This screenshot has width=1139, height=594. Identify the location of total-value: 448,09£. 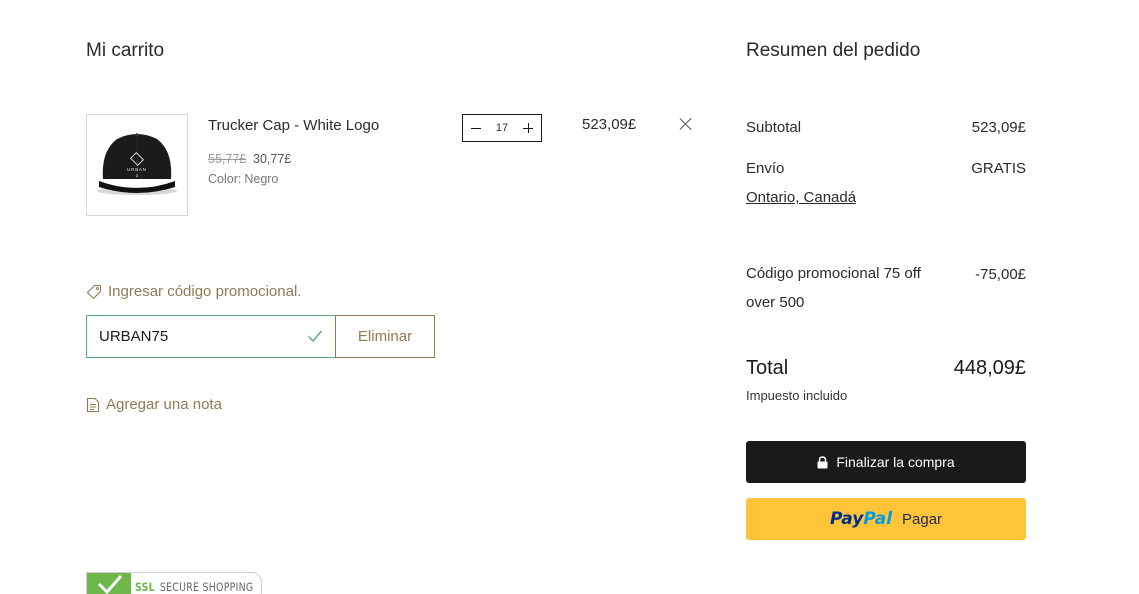
(989, 368).